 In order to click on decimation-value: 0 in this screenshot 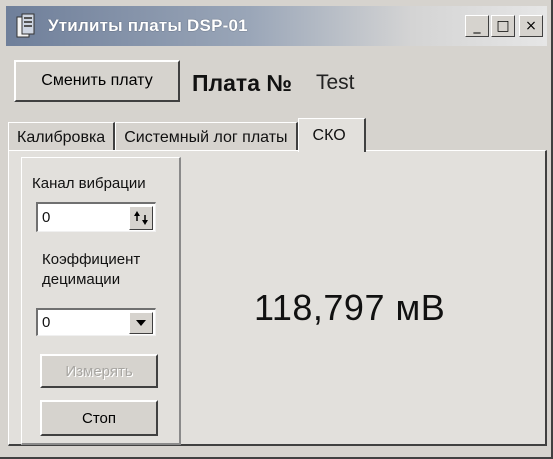, I will do `click(46, 322)`.